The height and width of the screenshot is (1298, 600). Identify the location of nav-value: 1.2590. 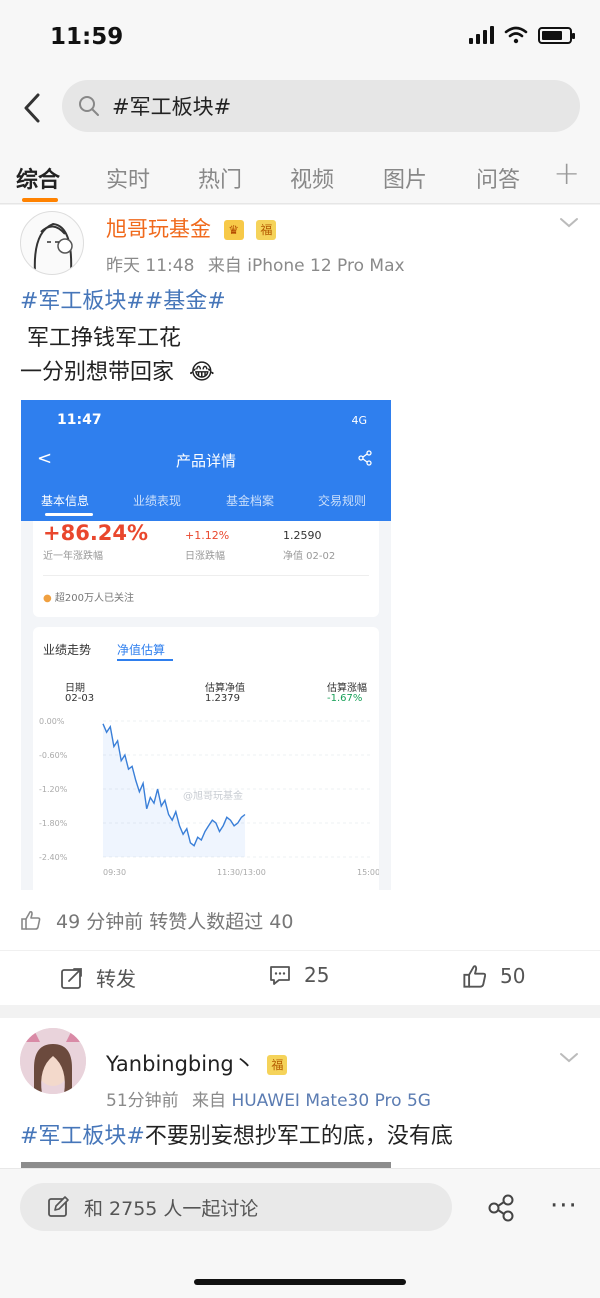
(302, 535).